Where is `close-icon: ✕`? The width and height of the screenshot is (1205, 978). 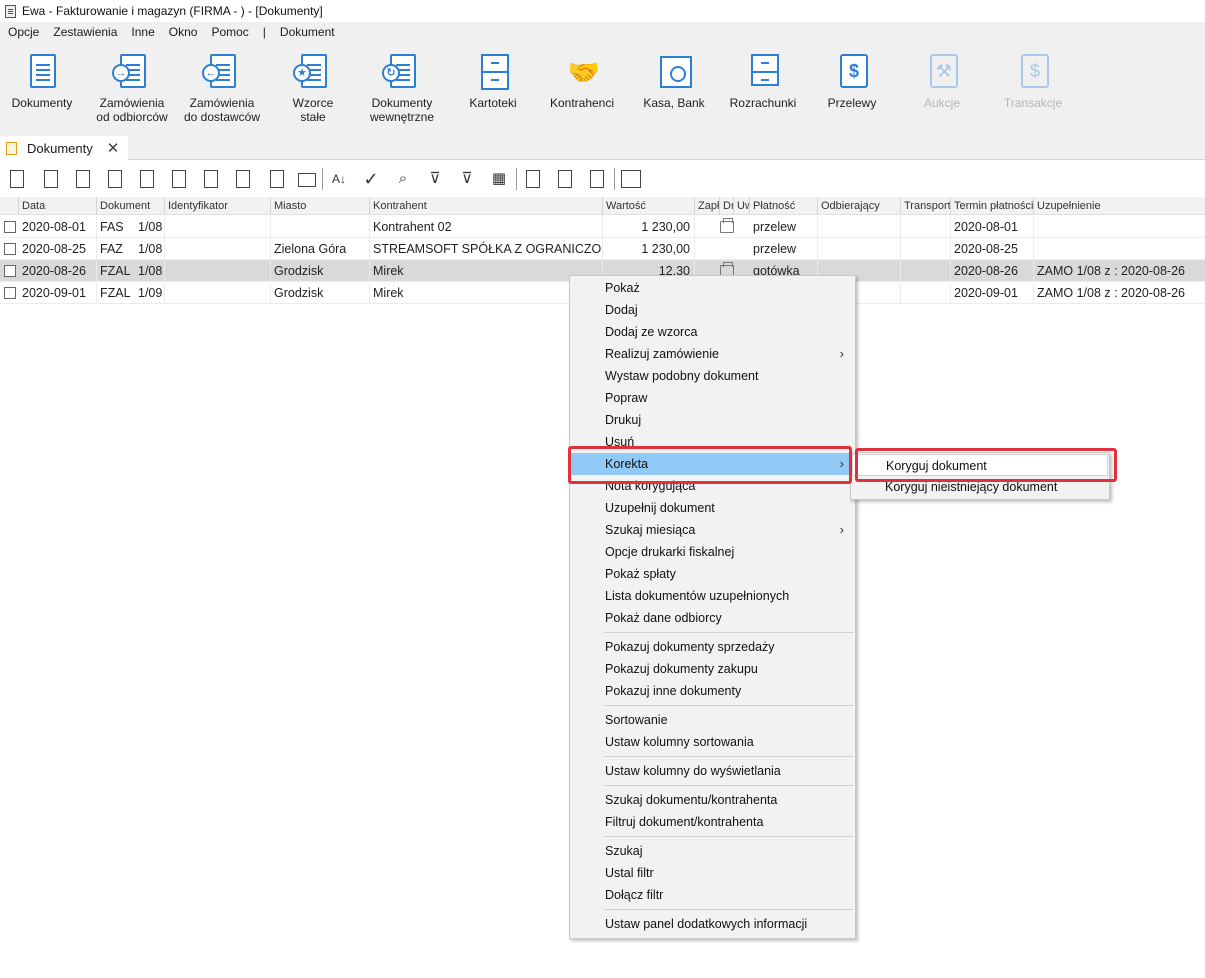
close-icon: ✕ is located at coordinates (113, 148).